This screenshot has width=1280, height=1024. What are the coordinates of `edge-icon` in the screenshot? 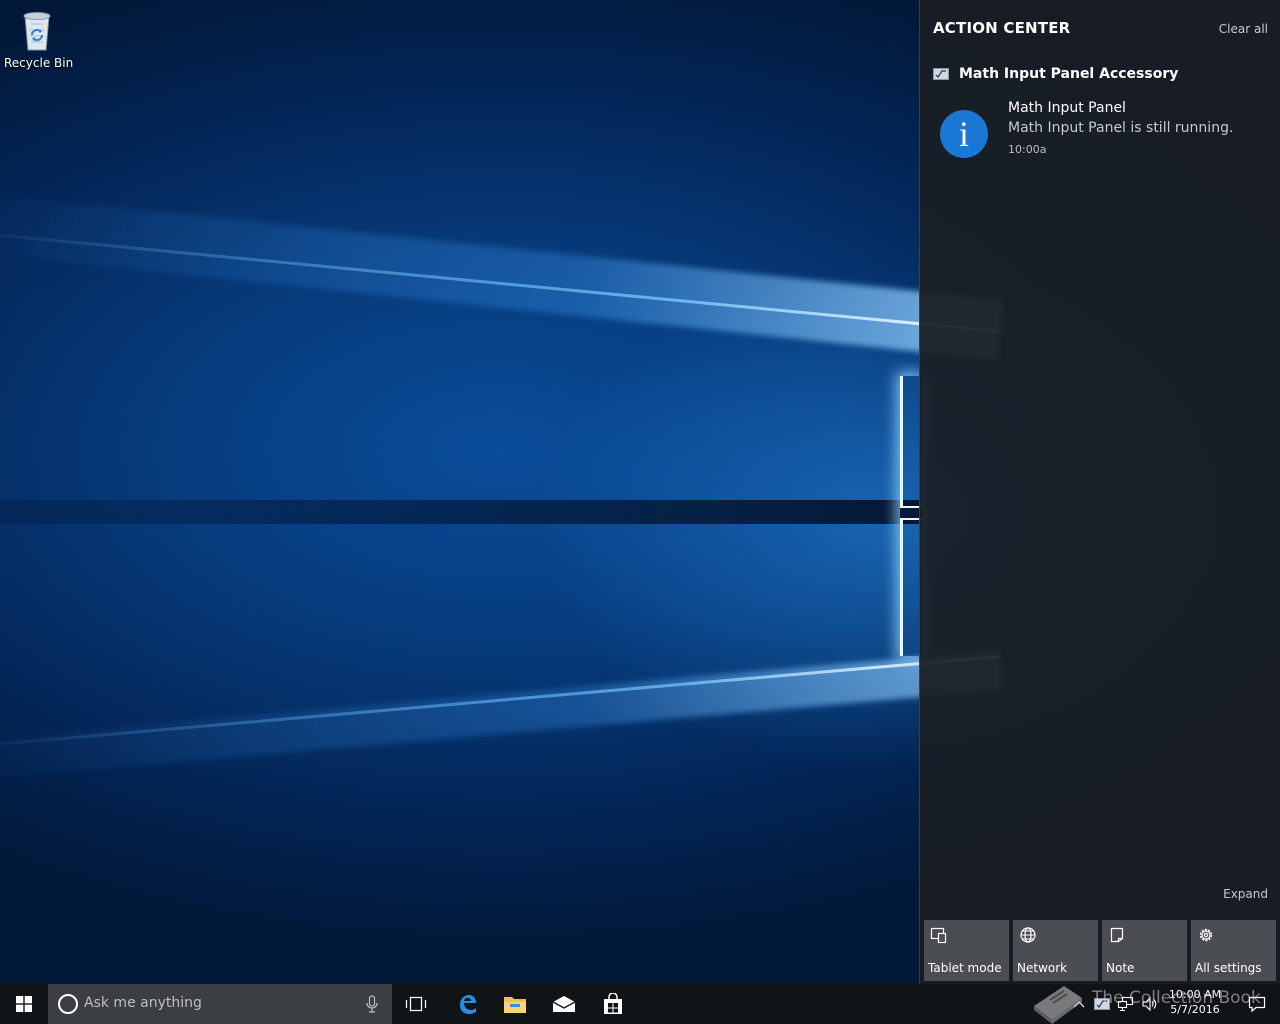 It's located at (468, 1004).